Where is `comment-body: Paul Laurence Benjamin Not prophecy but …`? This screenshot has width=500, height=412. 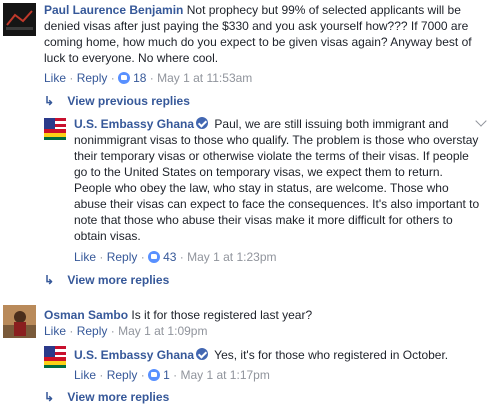
comment-body: Paul Laurence Benjamin Not prophecy but … is located at coordinates (264, 34).